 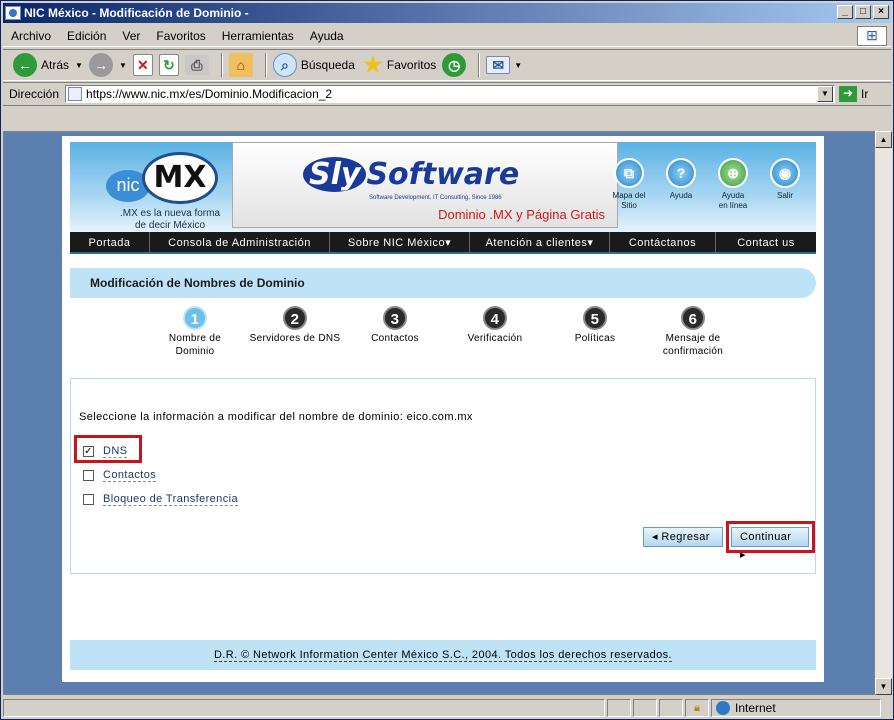 I want to click on quick-label: Ayuda, so click(x=733, y=195).